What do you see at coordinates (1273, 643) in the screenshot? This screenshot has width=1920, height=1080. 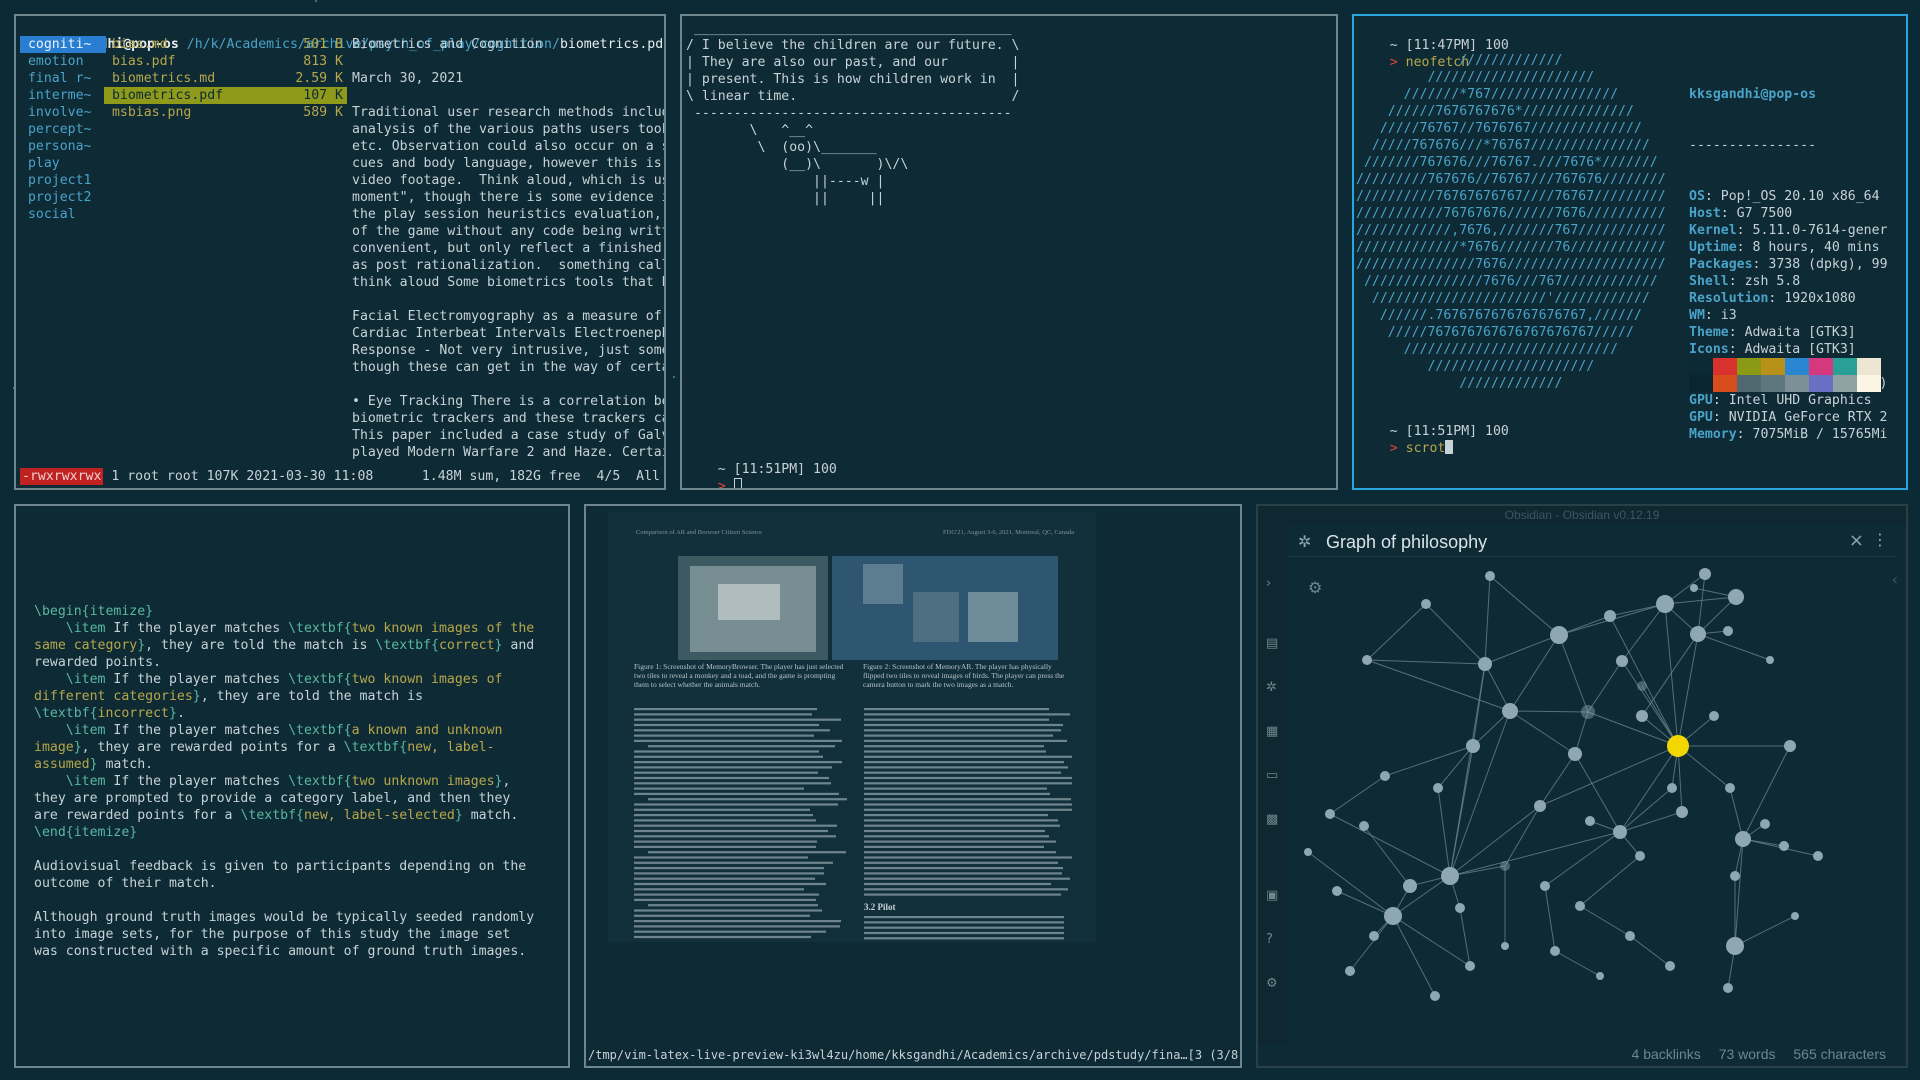 I see `open-quick-switcher-icon: ▤` at bounding box center [1273, 643].